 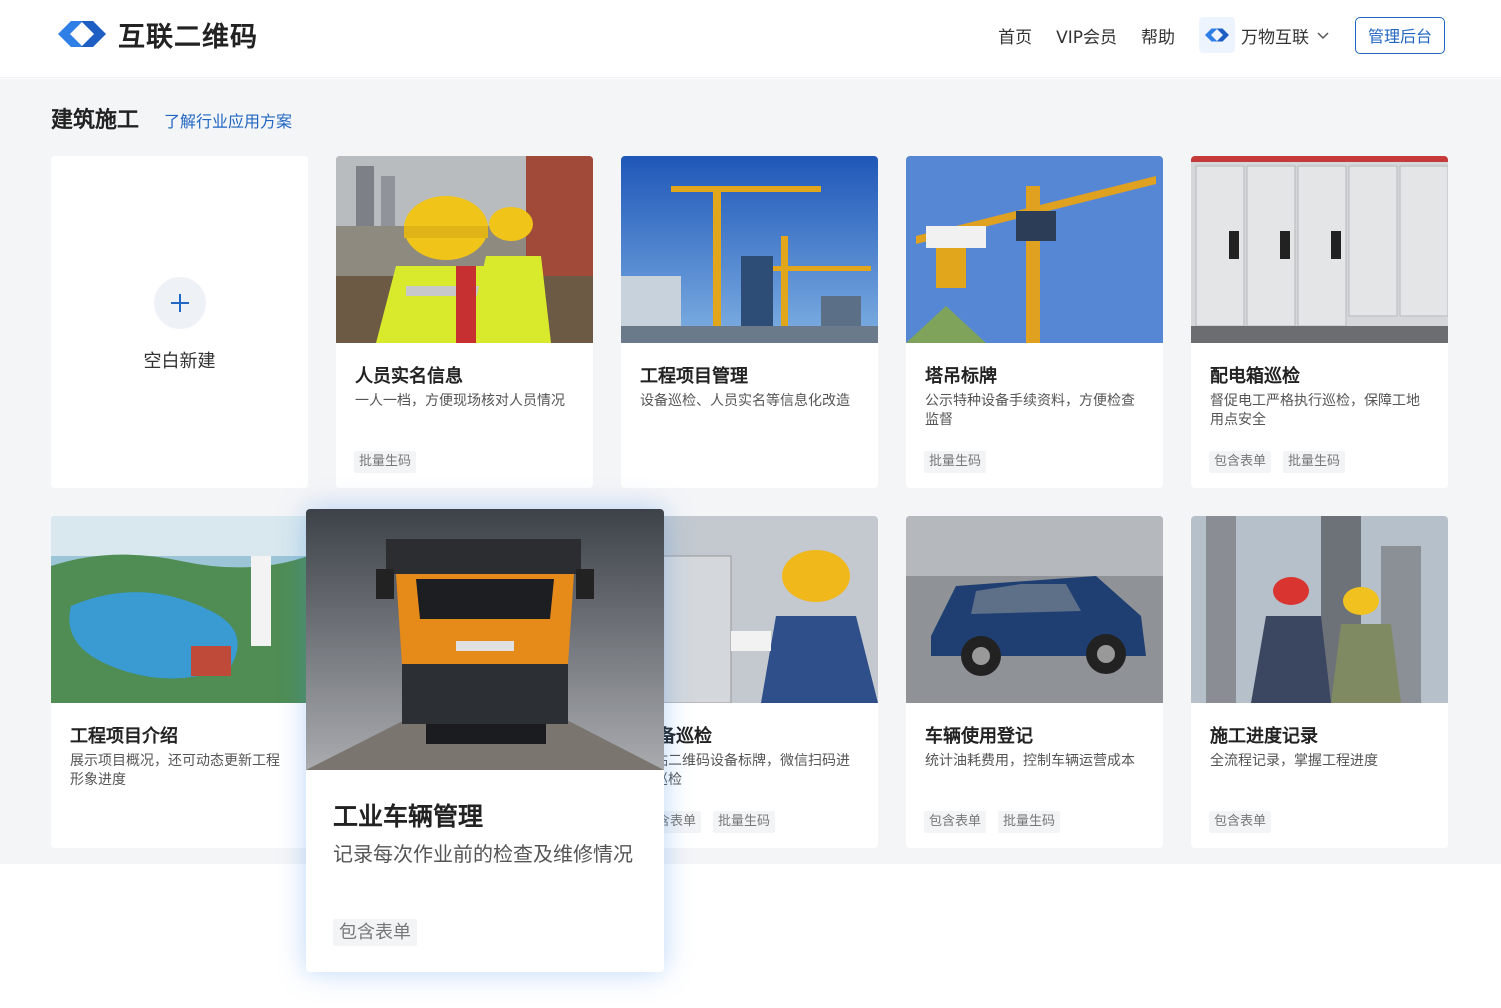 I want to click on card-image-suv, so click(x=1034, y=609).